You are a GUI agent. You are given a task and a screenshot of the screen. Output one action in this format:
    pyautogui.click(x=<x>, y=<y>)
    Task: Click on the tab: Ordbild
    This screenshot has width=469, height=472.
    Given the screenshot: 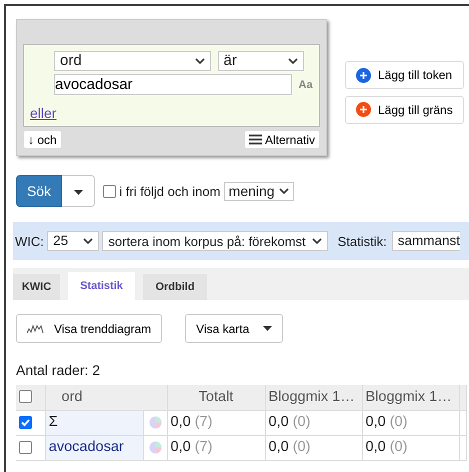 What is the action you would take?
    pyautogui.click(x=175, y=287)
    